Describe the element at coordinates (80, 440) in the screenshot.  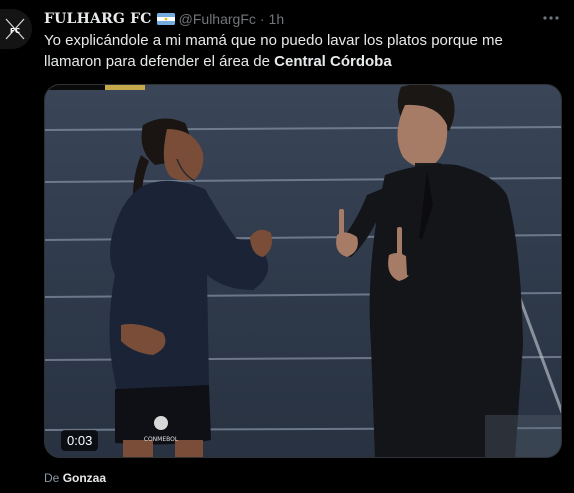
I see `video-duration-badge: 0:03` at that location.